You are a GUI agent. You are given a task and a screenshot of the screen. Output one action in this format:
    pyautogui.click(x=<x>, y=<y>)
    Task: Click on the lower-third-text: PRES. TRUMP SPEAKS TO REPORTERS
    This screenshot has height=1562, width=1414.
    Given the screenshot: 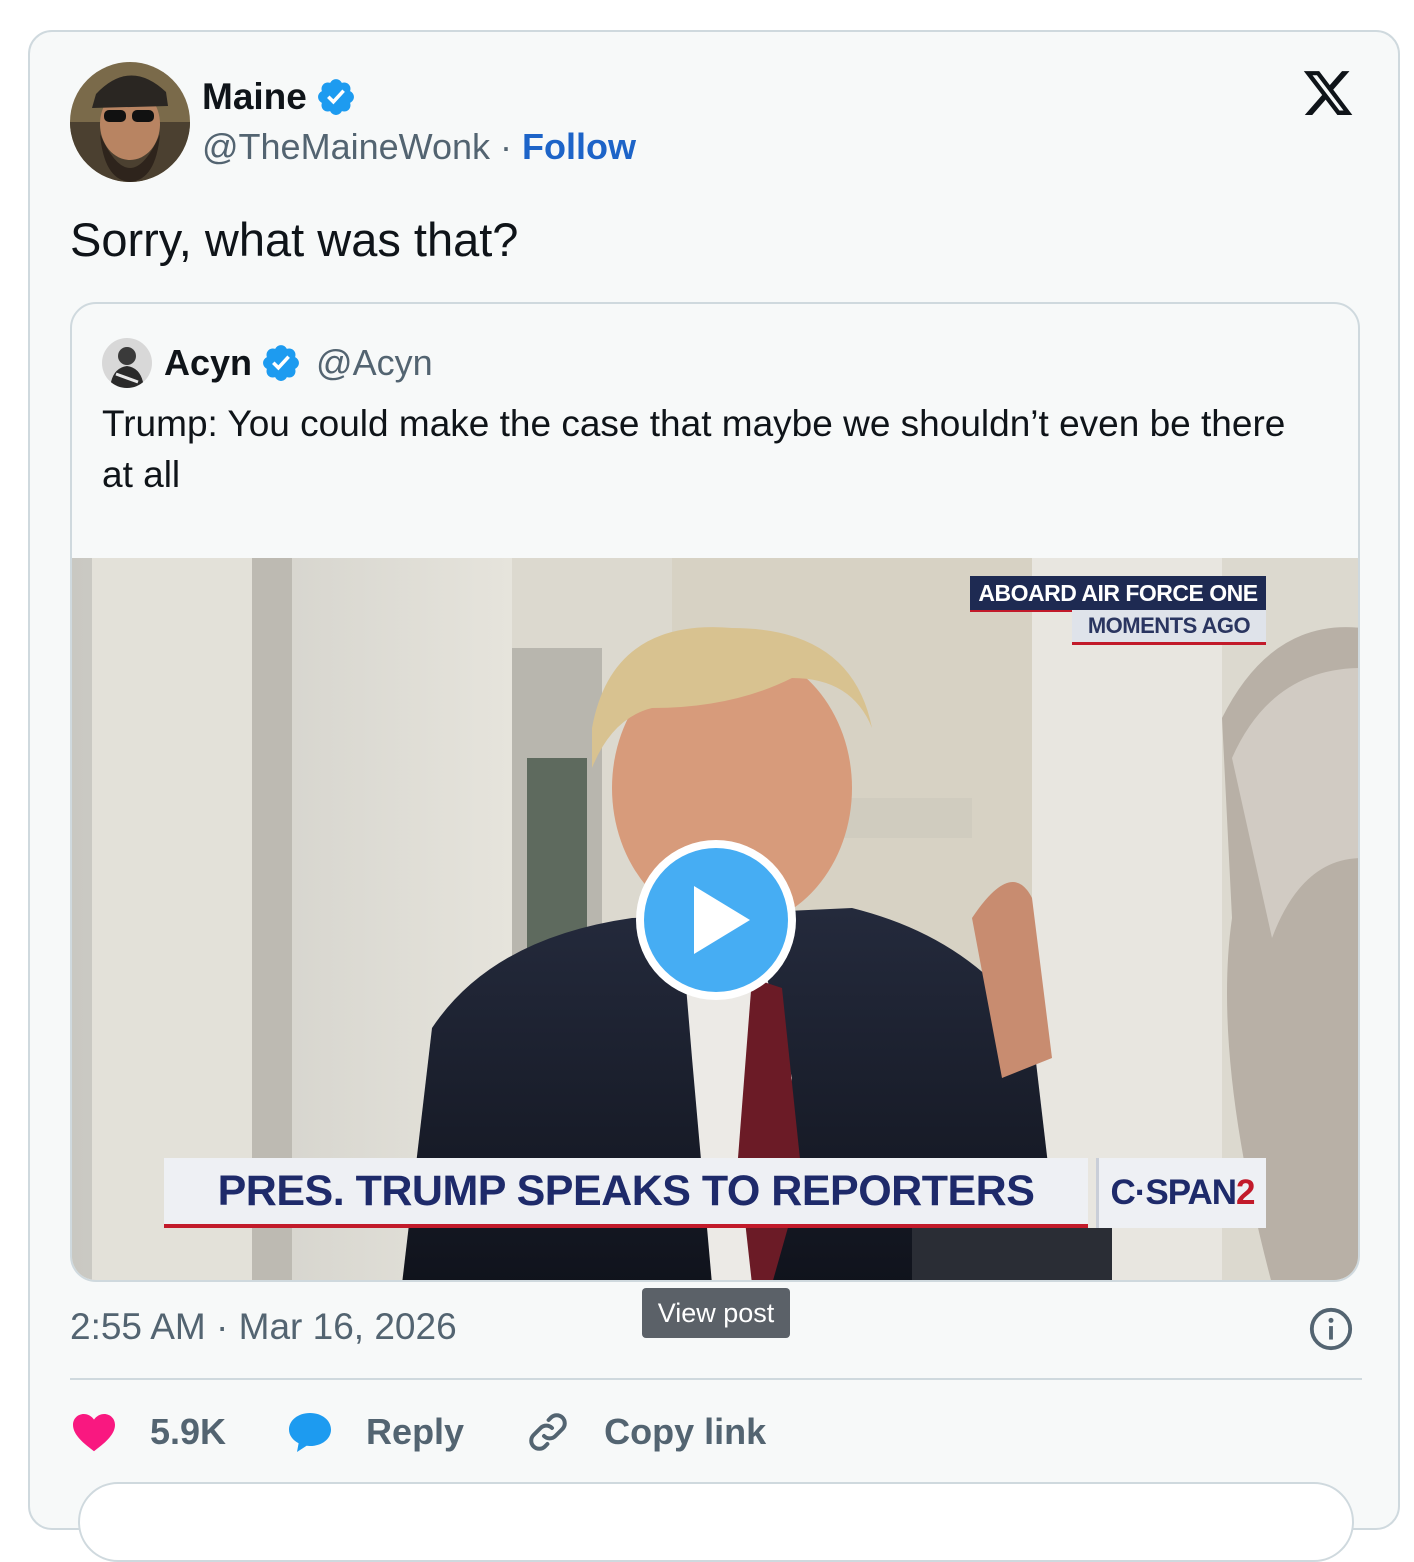 What is the action you would take?
    pyautogui.click(x=626, y=1190)
    